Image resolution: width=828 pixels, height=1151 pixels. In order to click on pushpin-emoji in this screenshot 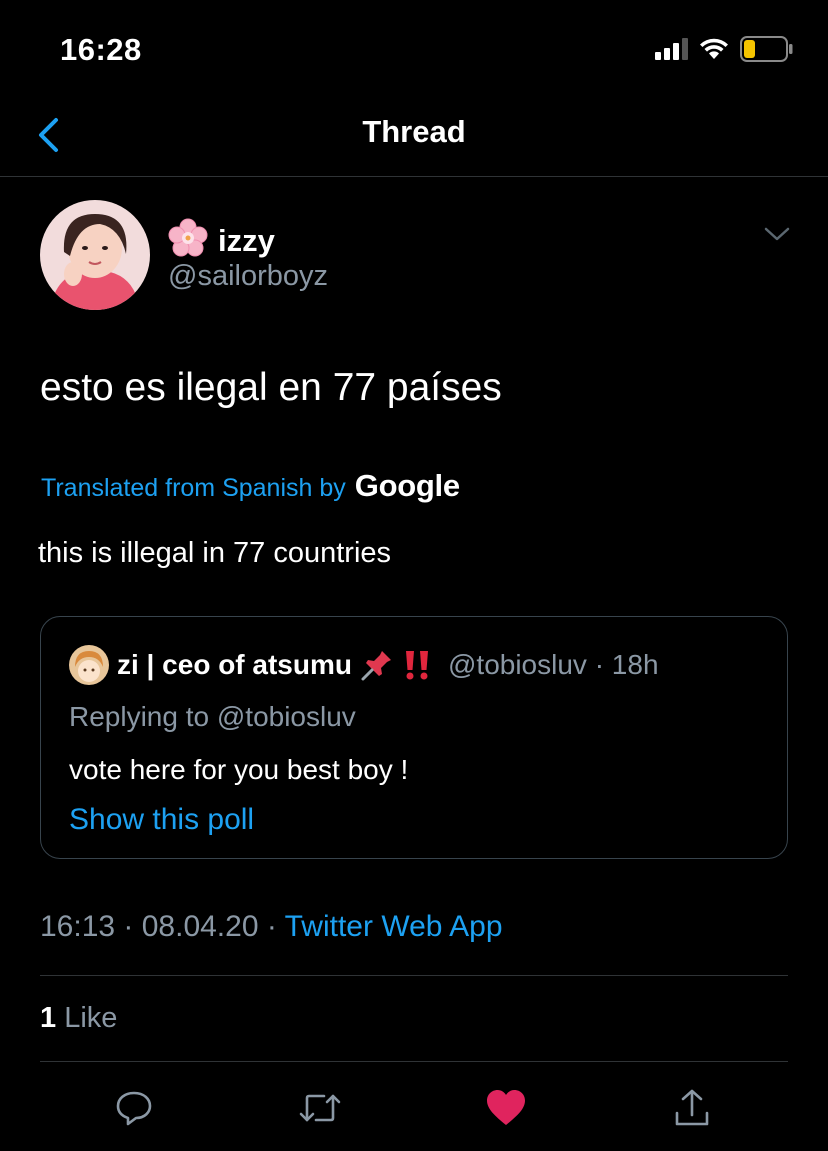, I will do `click(377, 665)`.